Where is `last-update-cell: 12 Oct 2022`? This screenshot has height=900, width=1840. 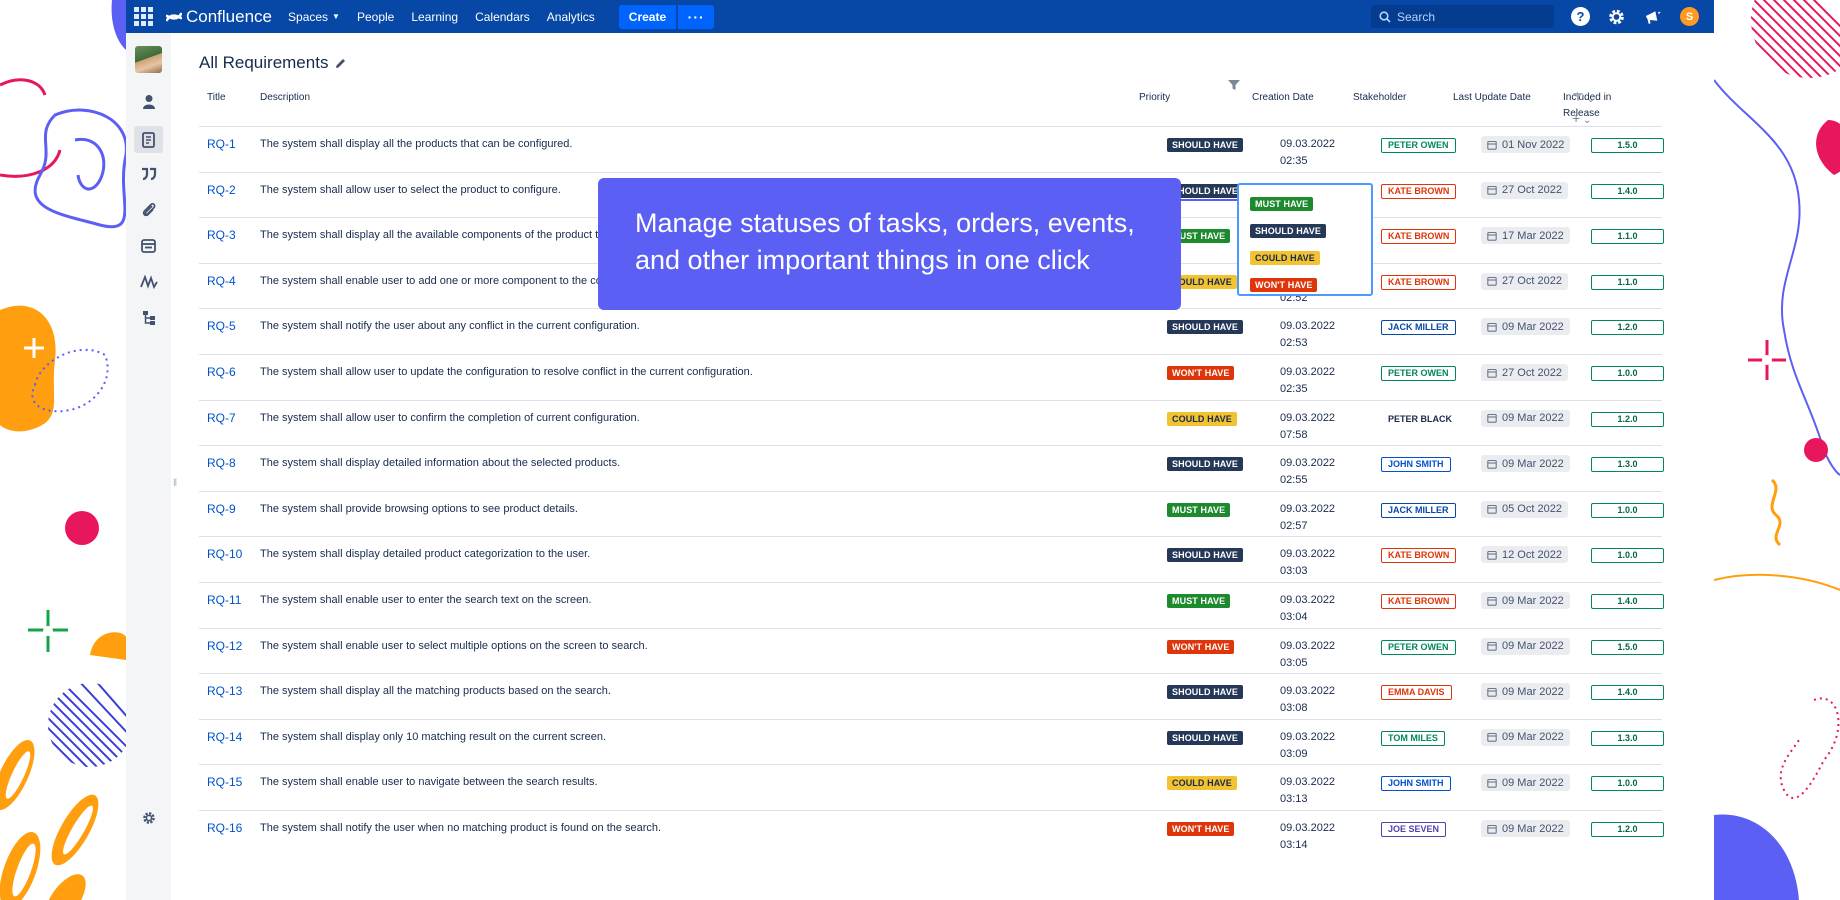
last-update-cell: 12 Oct 2022 is located at coordinates (1524, 555).